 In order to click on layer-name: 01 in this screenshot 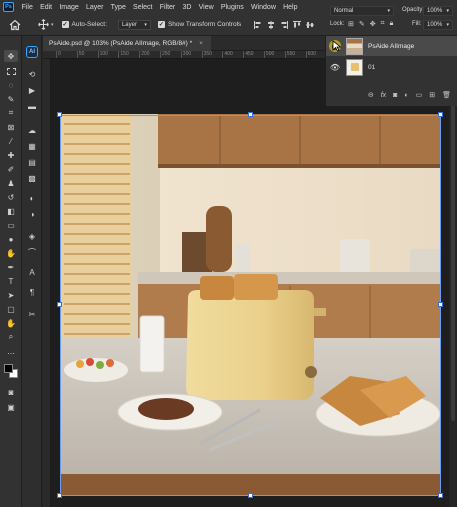, I will do `click(371, 67)`.